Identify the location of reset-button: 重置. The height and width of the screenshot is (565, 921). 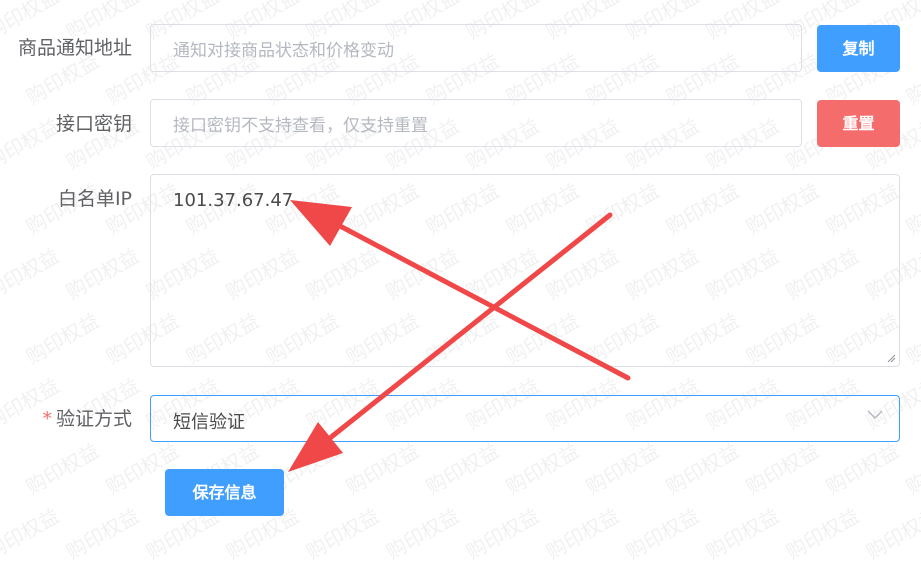
(858, 123).